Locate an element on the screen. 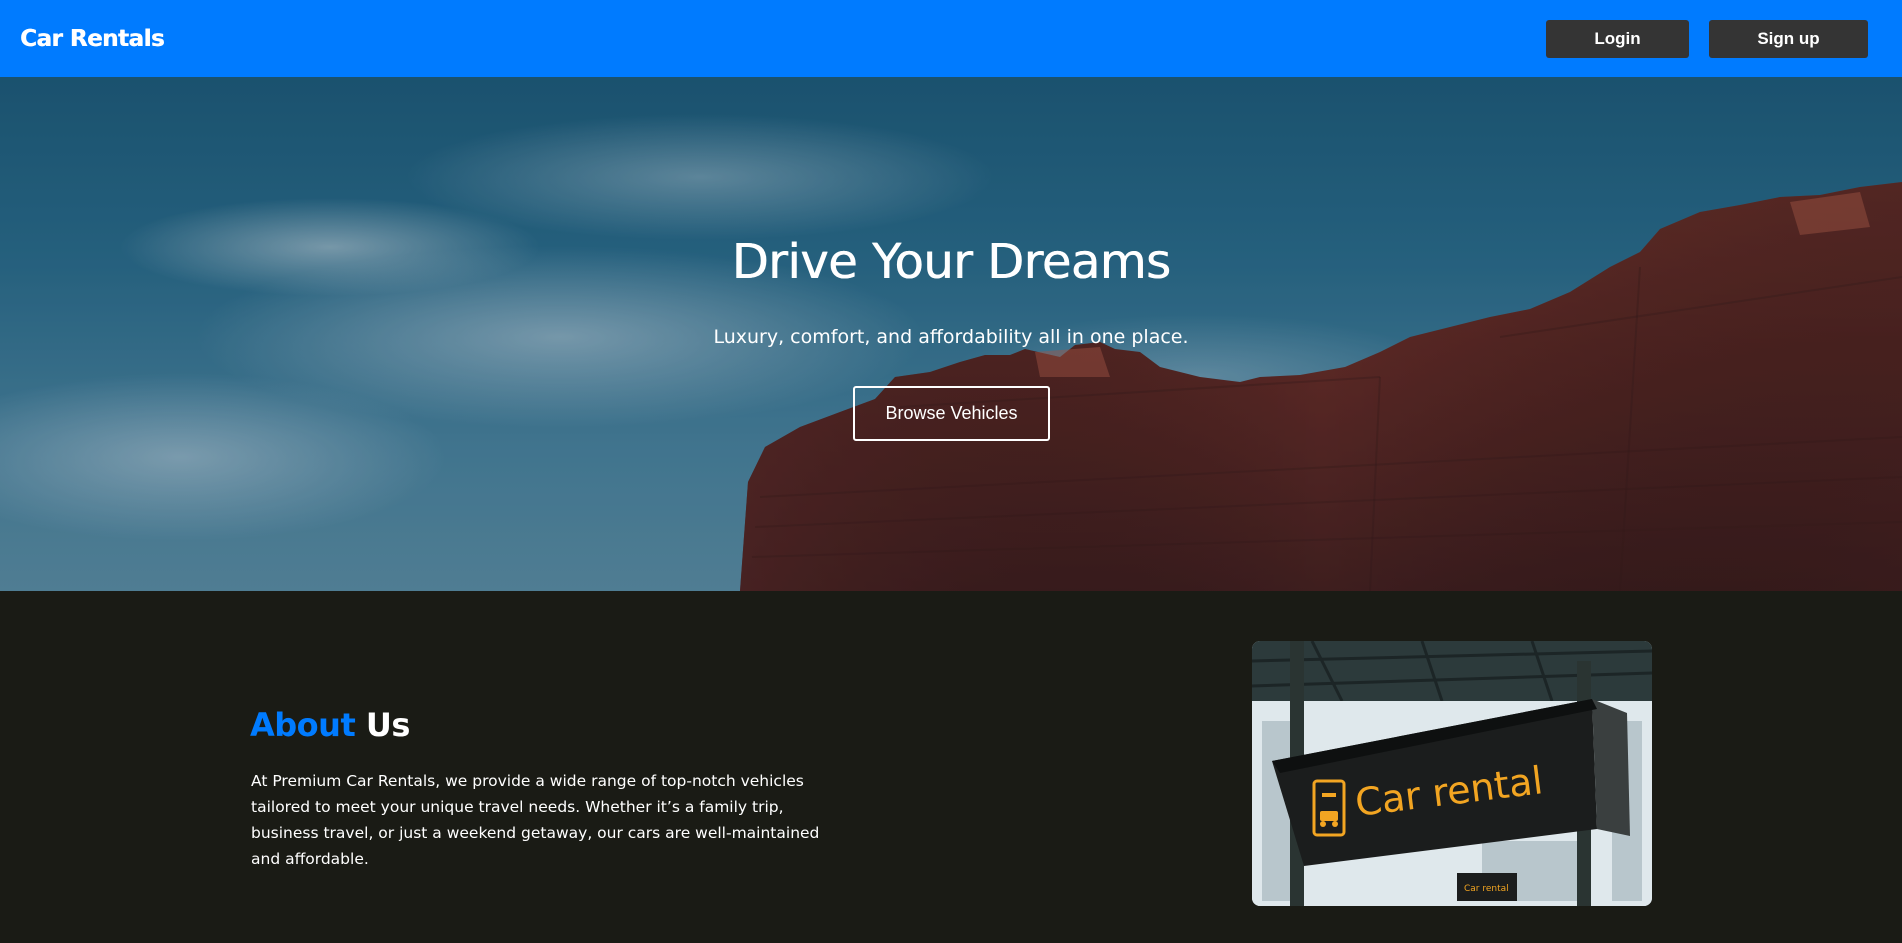 This screenshot has height=943, width=1902. browse-vehicles-button: Browse Vehicles is located at coordinates (951, 413).